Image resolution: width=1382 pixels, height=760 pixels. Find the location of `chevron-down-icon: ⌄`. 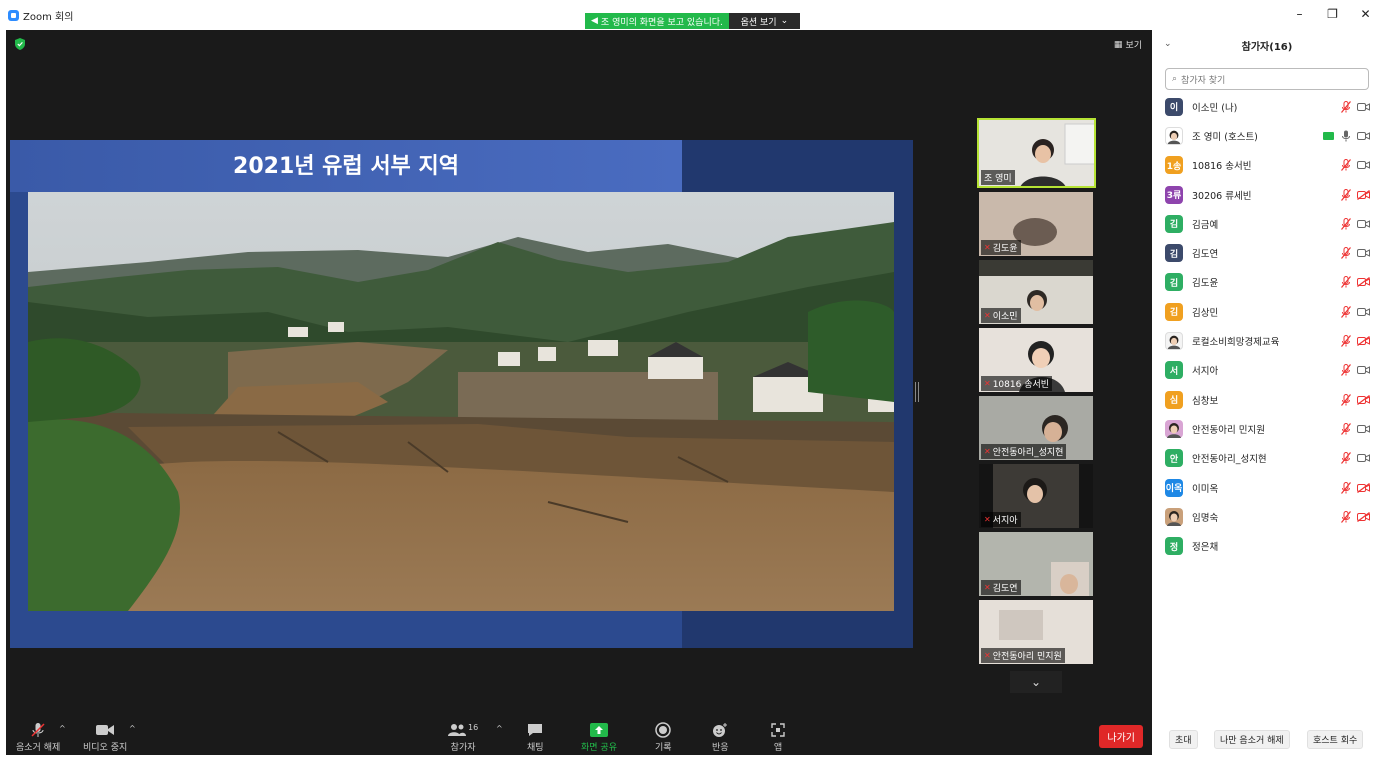

chevron-down-icon: ⌄ is located at coordinates (1036, 682).